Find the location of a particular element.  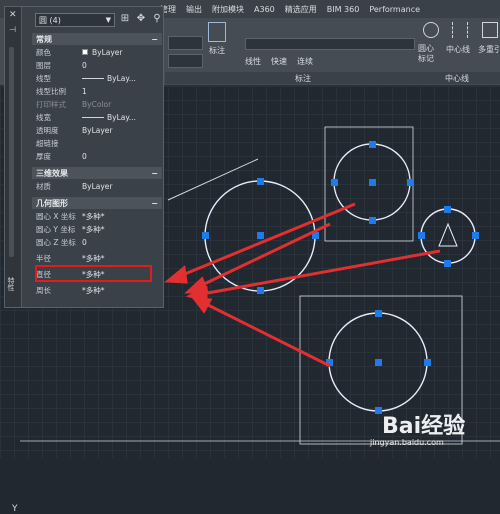

center-mark-button: 圆心标记 is located at coordinates (429, 54).